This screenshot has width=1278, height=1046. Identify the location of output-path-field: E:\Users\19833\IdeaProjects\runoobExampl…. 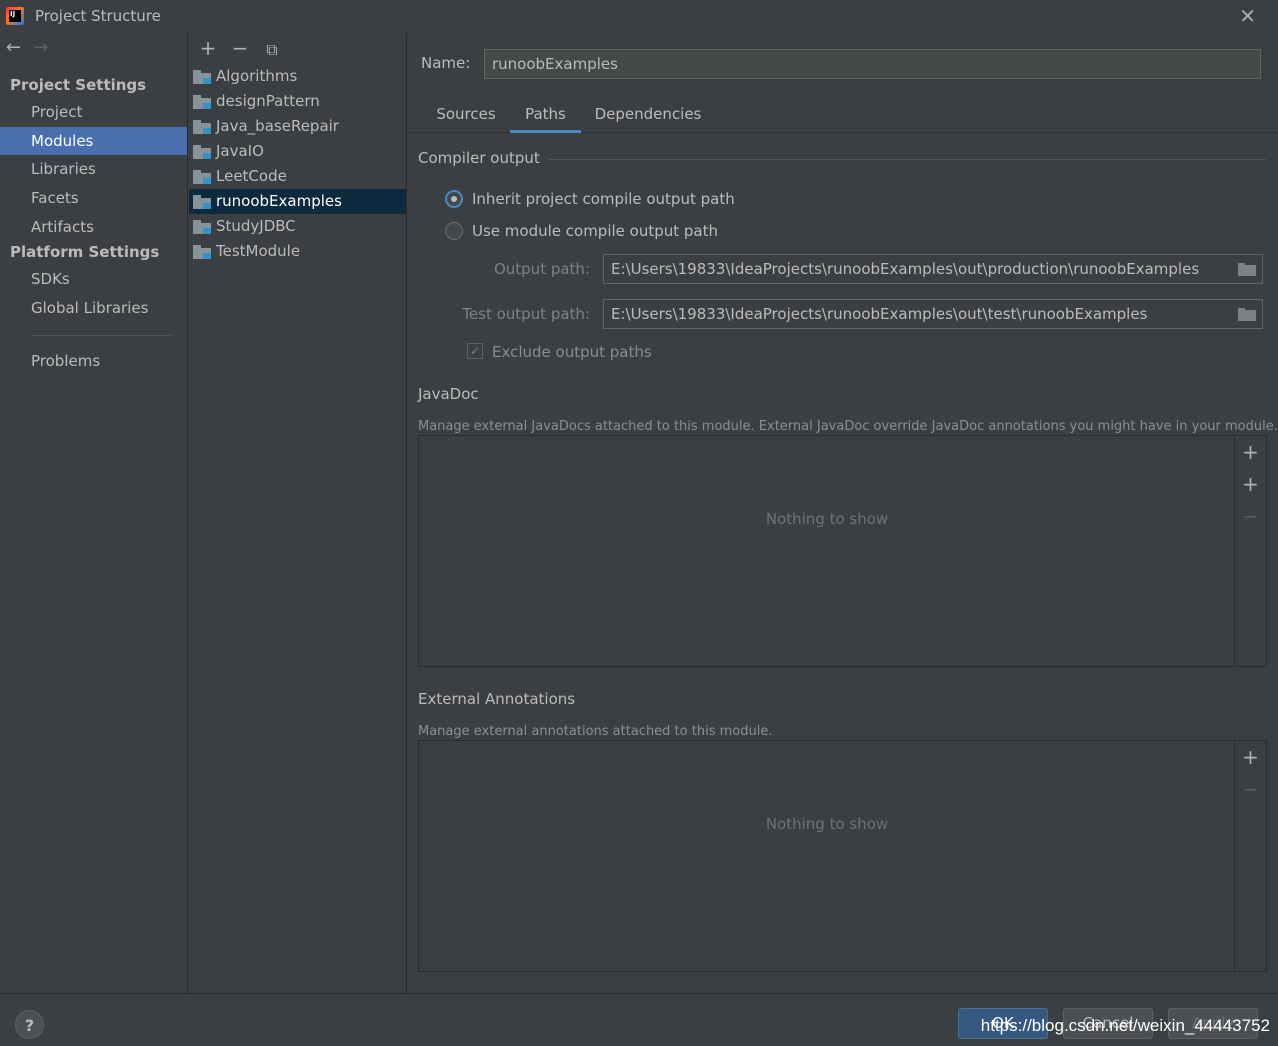
(933, 269).